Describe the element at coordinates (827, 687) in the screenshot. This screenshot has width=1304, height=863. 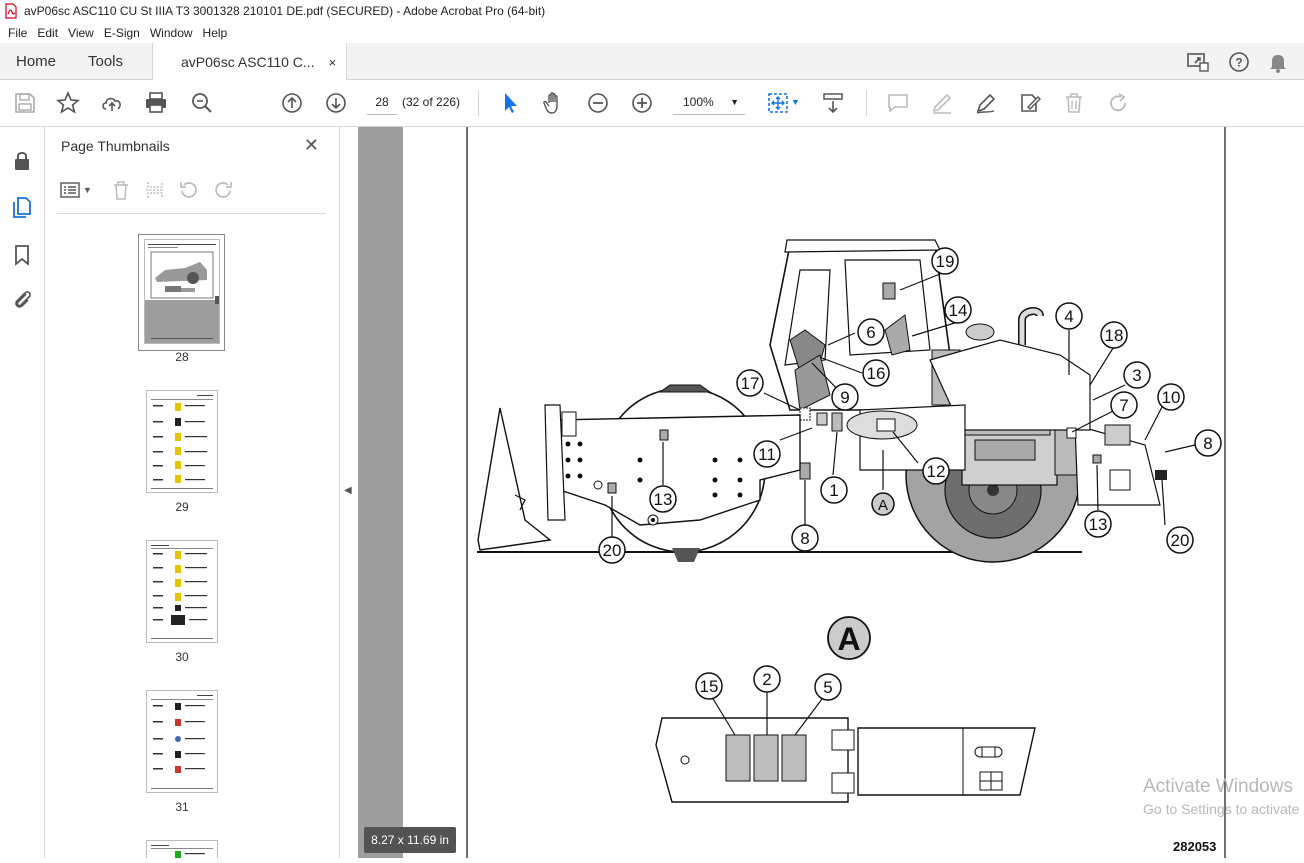
I see `callout-5: 5` at that location.